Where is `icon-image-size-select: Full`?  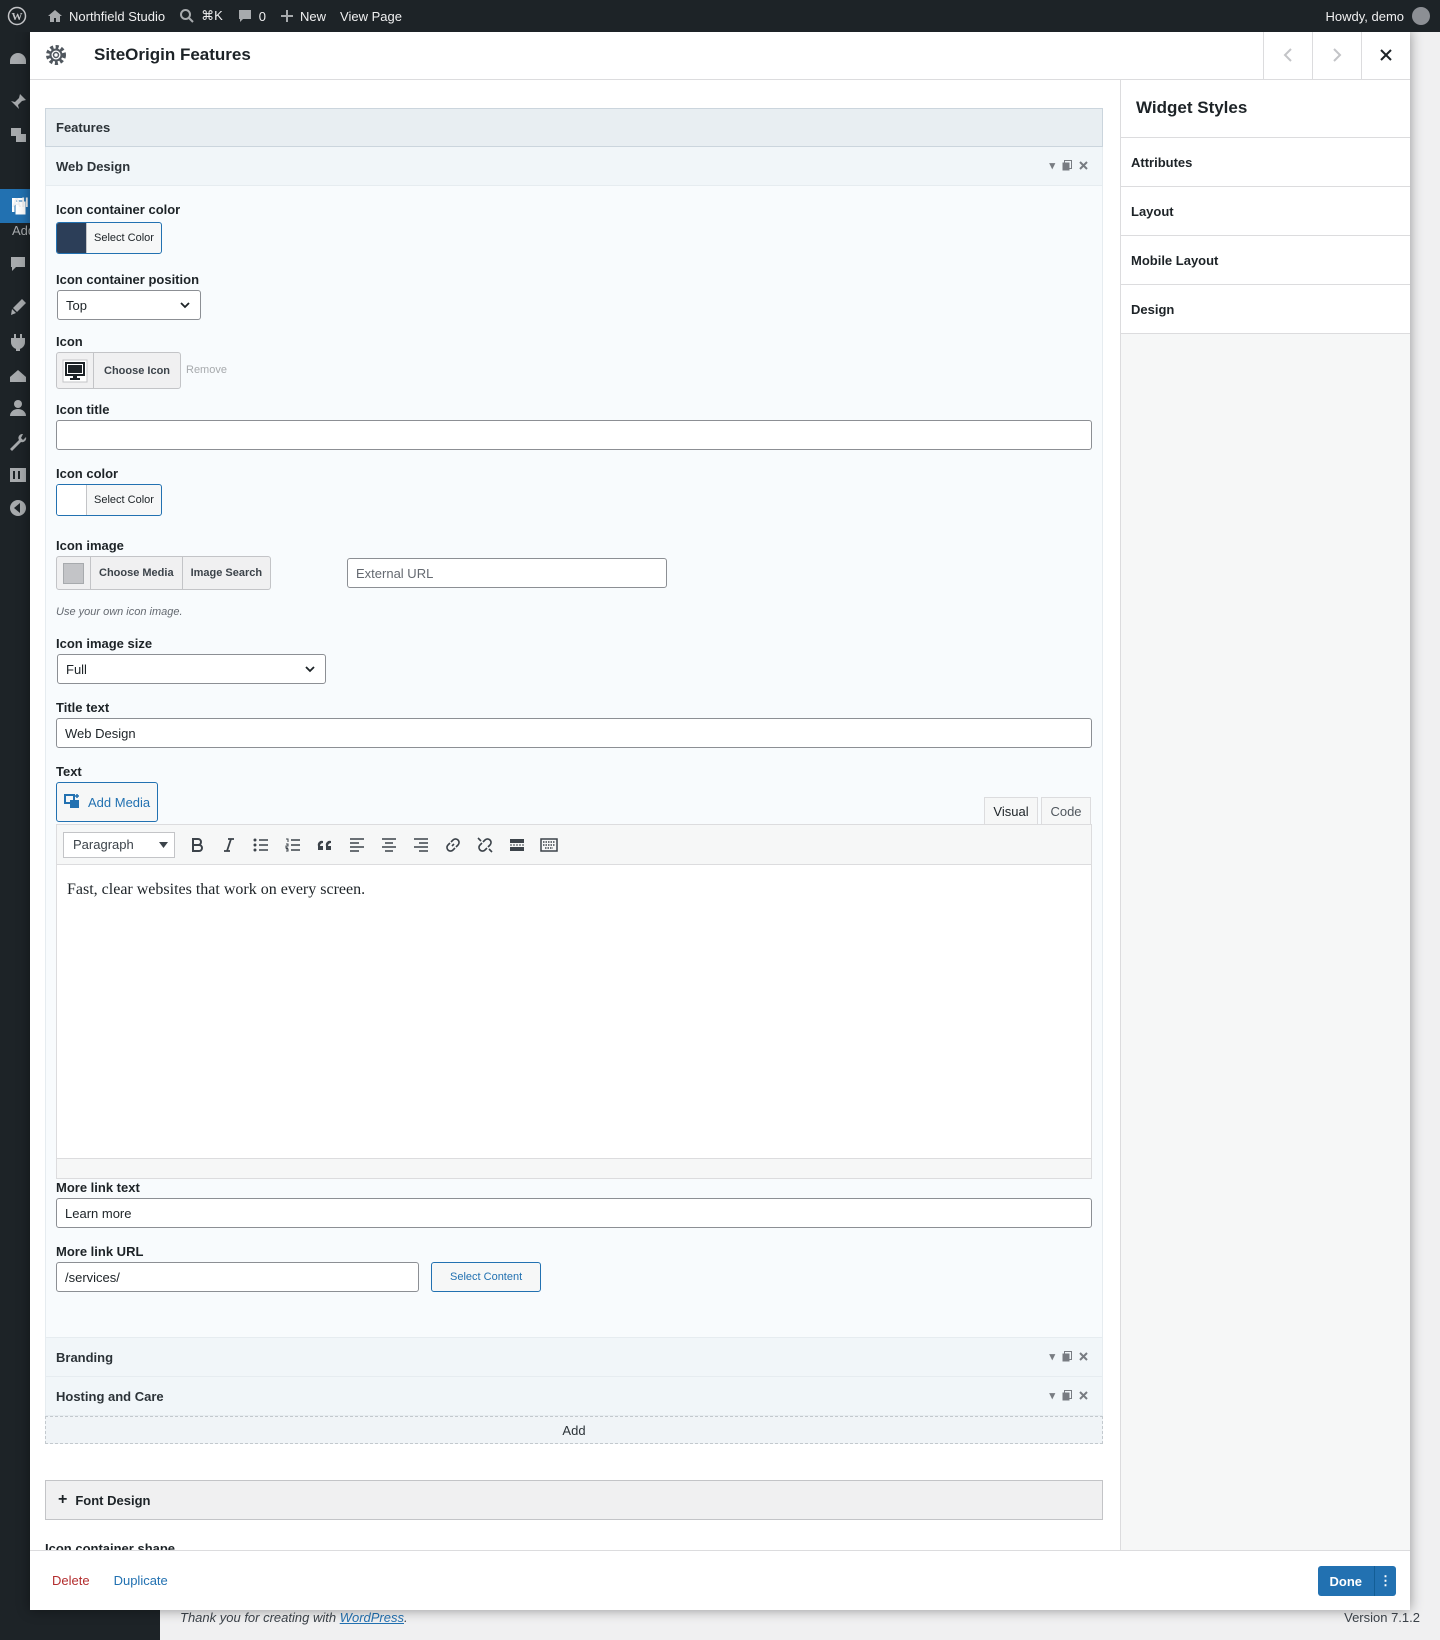 icon-image-size-select: Full is located at coordinates (191, 669).